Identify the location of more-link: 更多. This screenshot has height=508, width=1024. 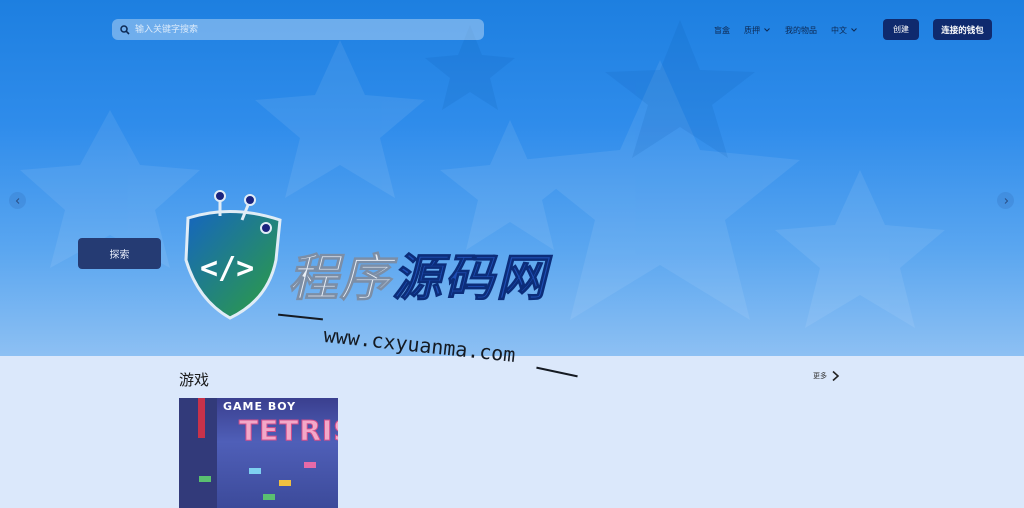
(826, 376).